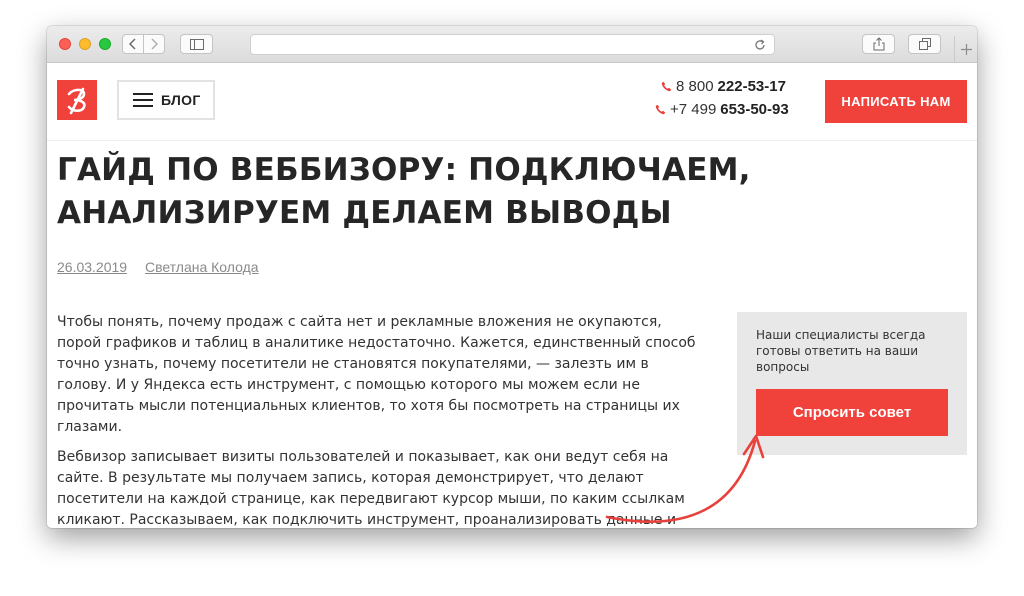  I want to click on phone-prefix: 8 800, so click(695, 86).